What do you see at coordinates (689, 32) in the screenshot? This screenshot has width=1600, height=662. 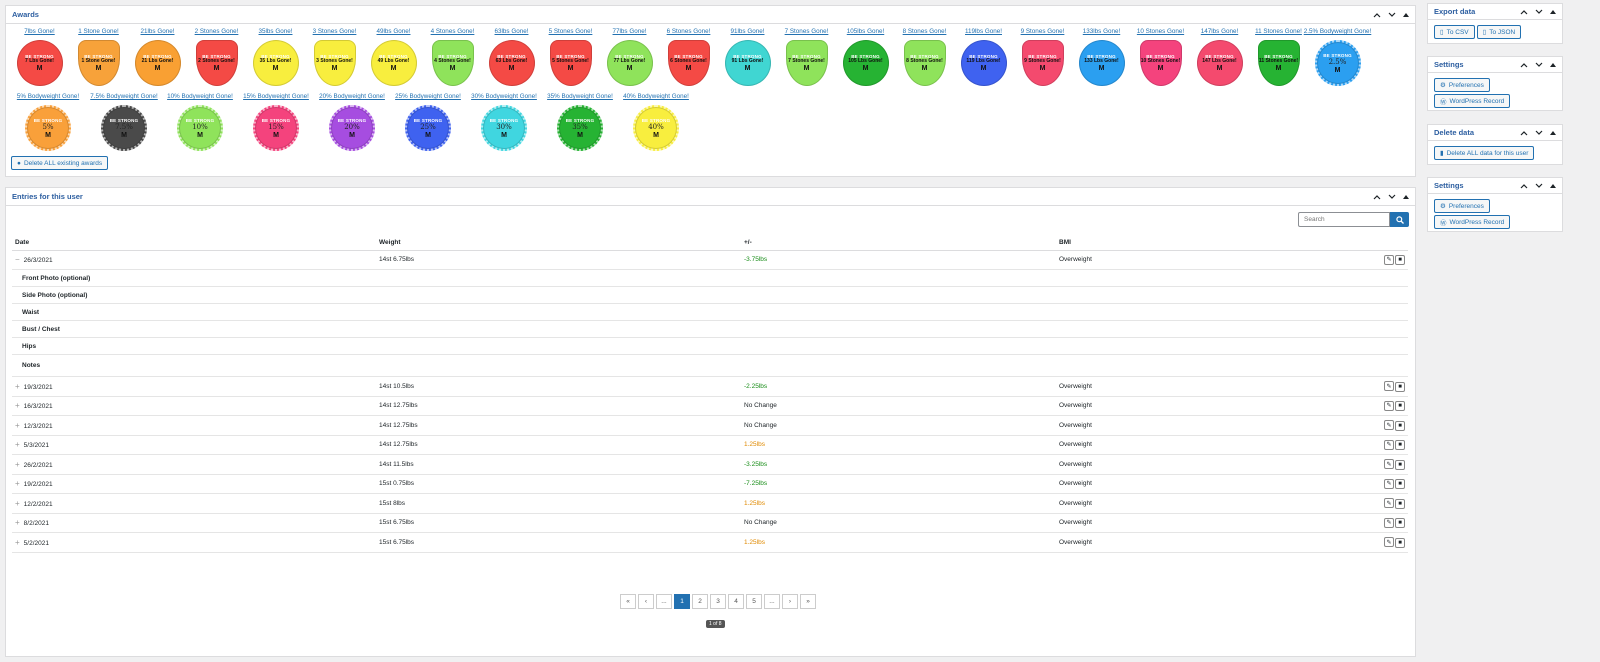 I see `award-link: 6 Stones Gone!` at bounding box center [689, 32].